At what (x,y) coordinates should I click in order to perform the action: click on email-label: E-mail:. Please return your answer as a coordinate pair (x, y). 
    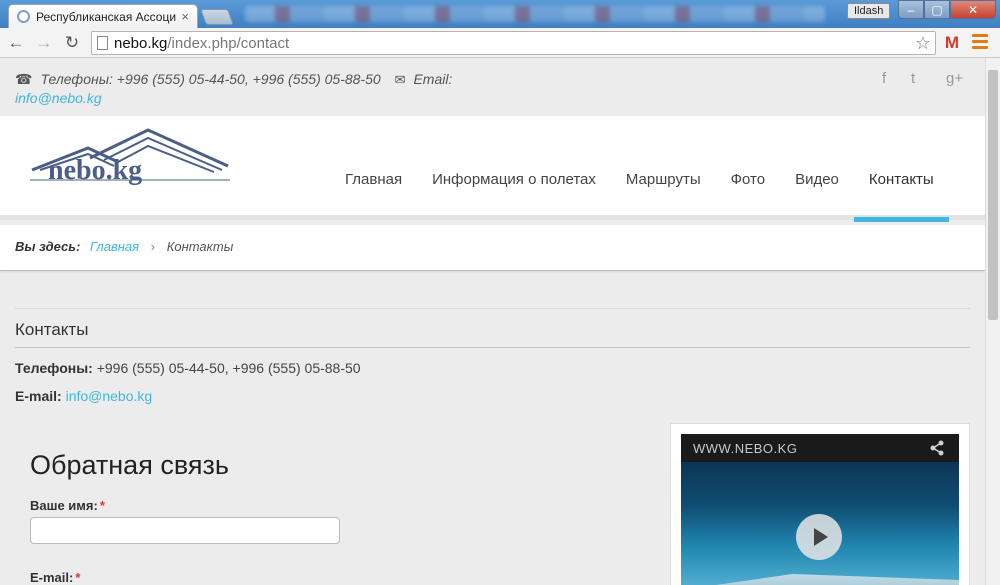
    Looking at the image, I should click on (38, 396).